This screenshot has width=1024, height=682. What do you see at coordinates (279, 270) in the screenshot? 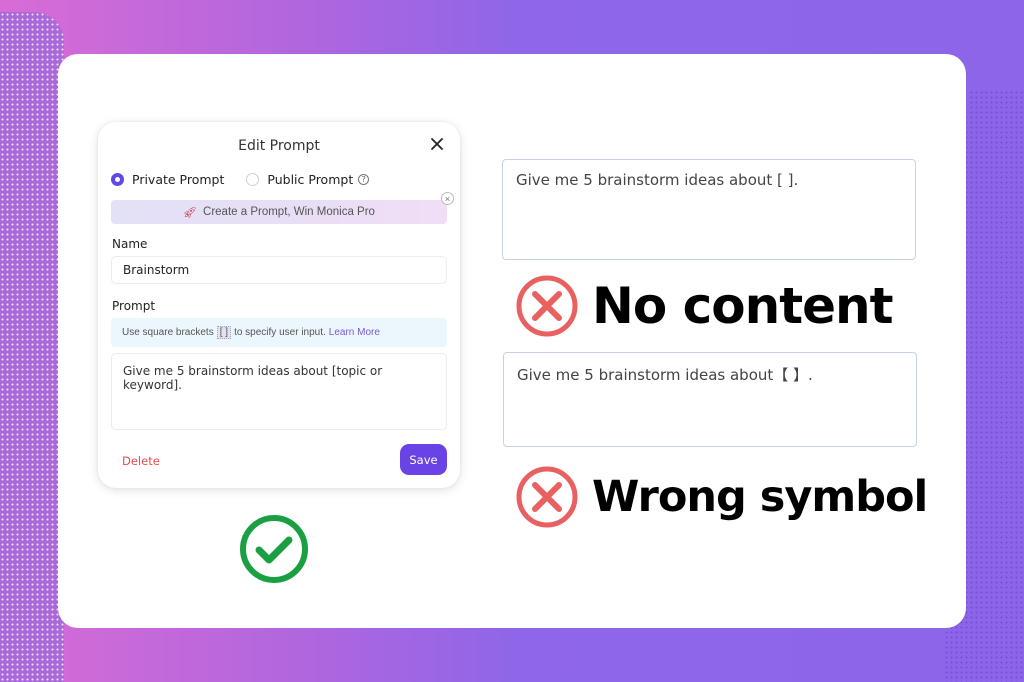
I see `name-input: Brainstorm` at bounding box center [279, 270].